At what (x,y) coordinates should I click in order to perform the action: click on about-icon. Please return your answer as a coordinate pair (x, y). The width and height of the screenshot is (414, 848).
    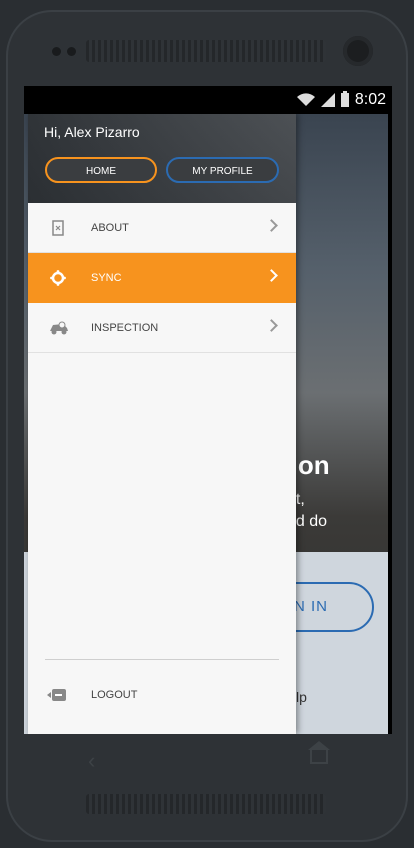
    Looking at the image, I should click on (58, 228).